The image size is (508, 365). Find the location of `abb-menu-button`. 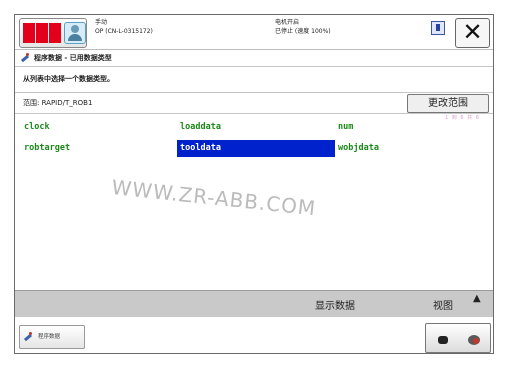

abb-menu-button is located at coordinates (53, 33).